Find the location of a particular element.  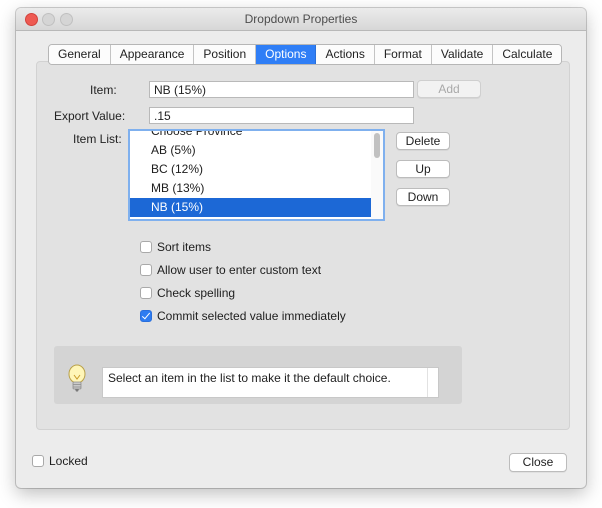

list-scroll-thumb is located at coordinates (377, 145).